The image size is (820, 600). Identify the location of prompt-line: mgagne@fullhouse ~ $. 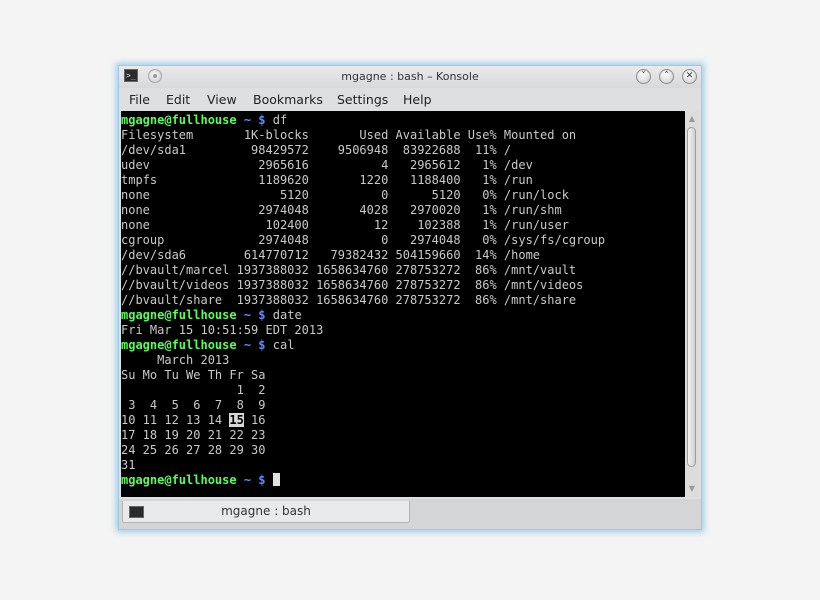
(200, 480).